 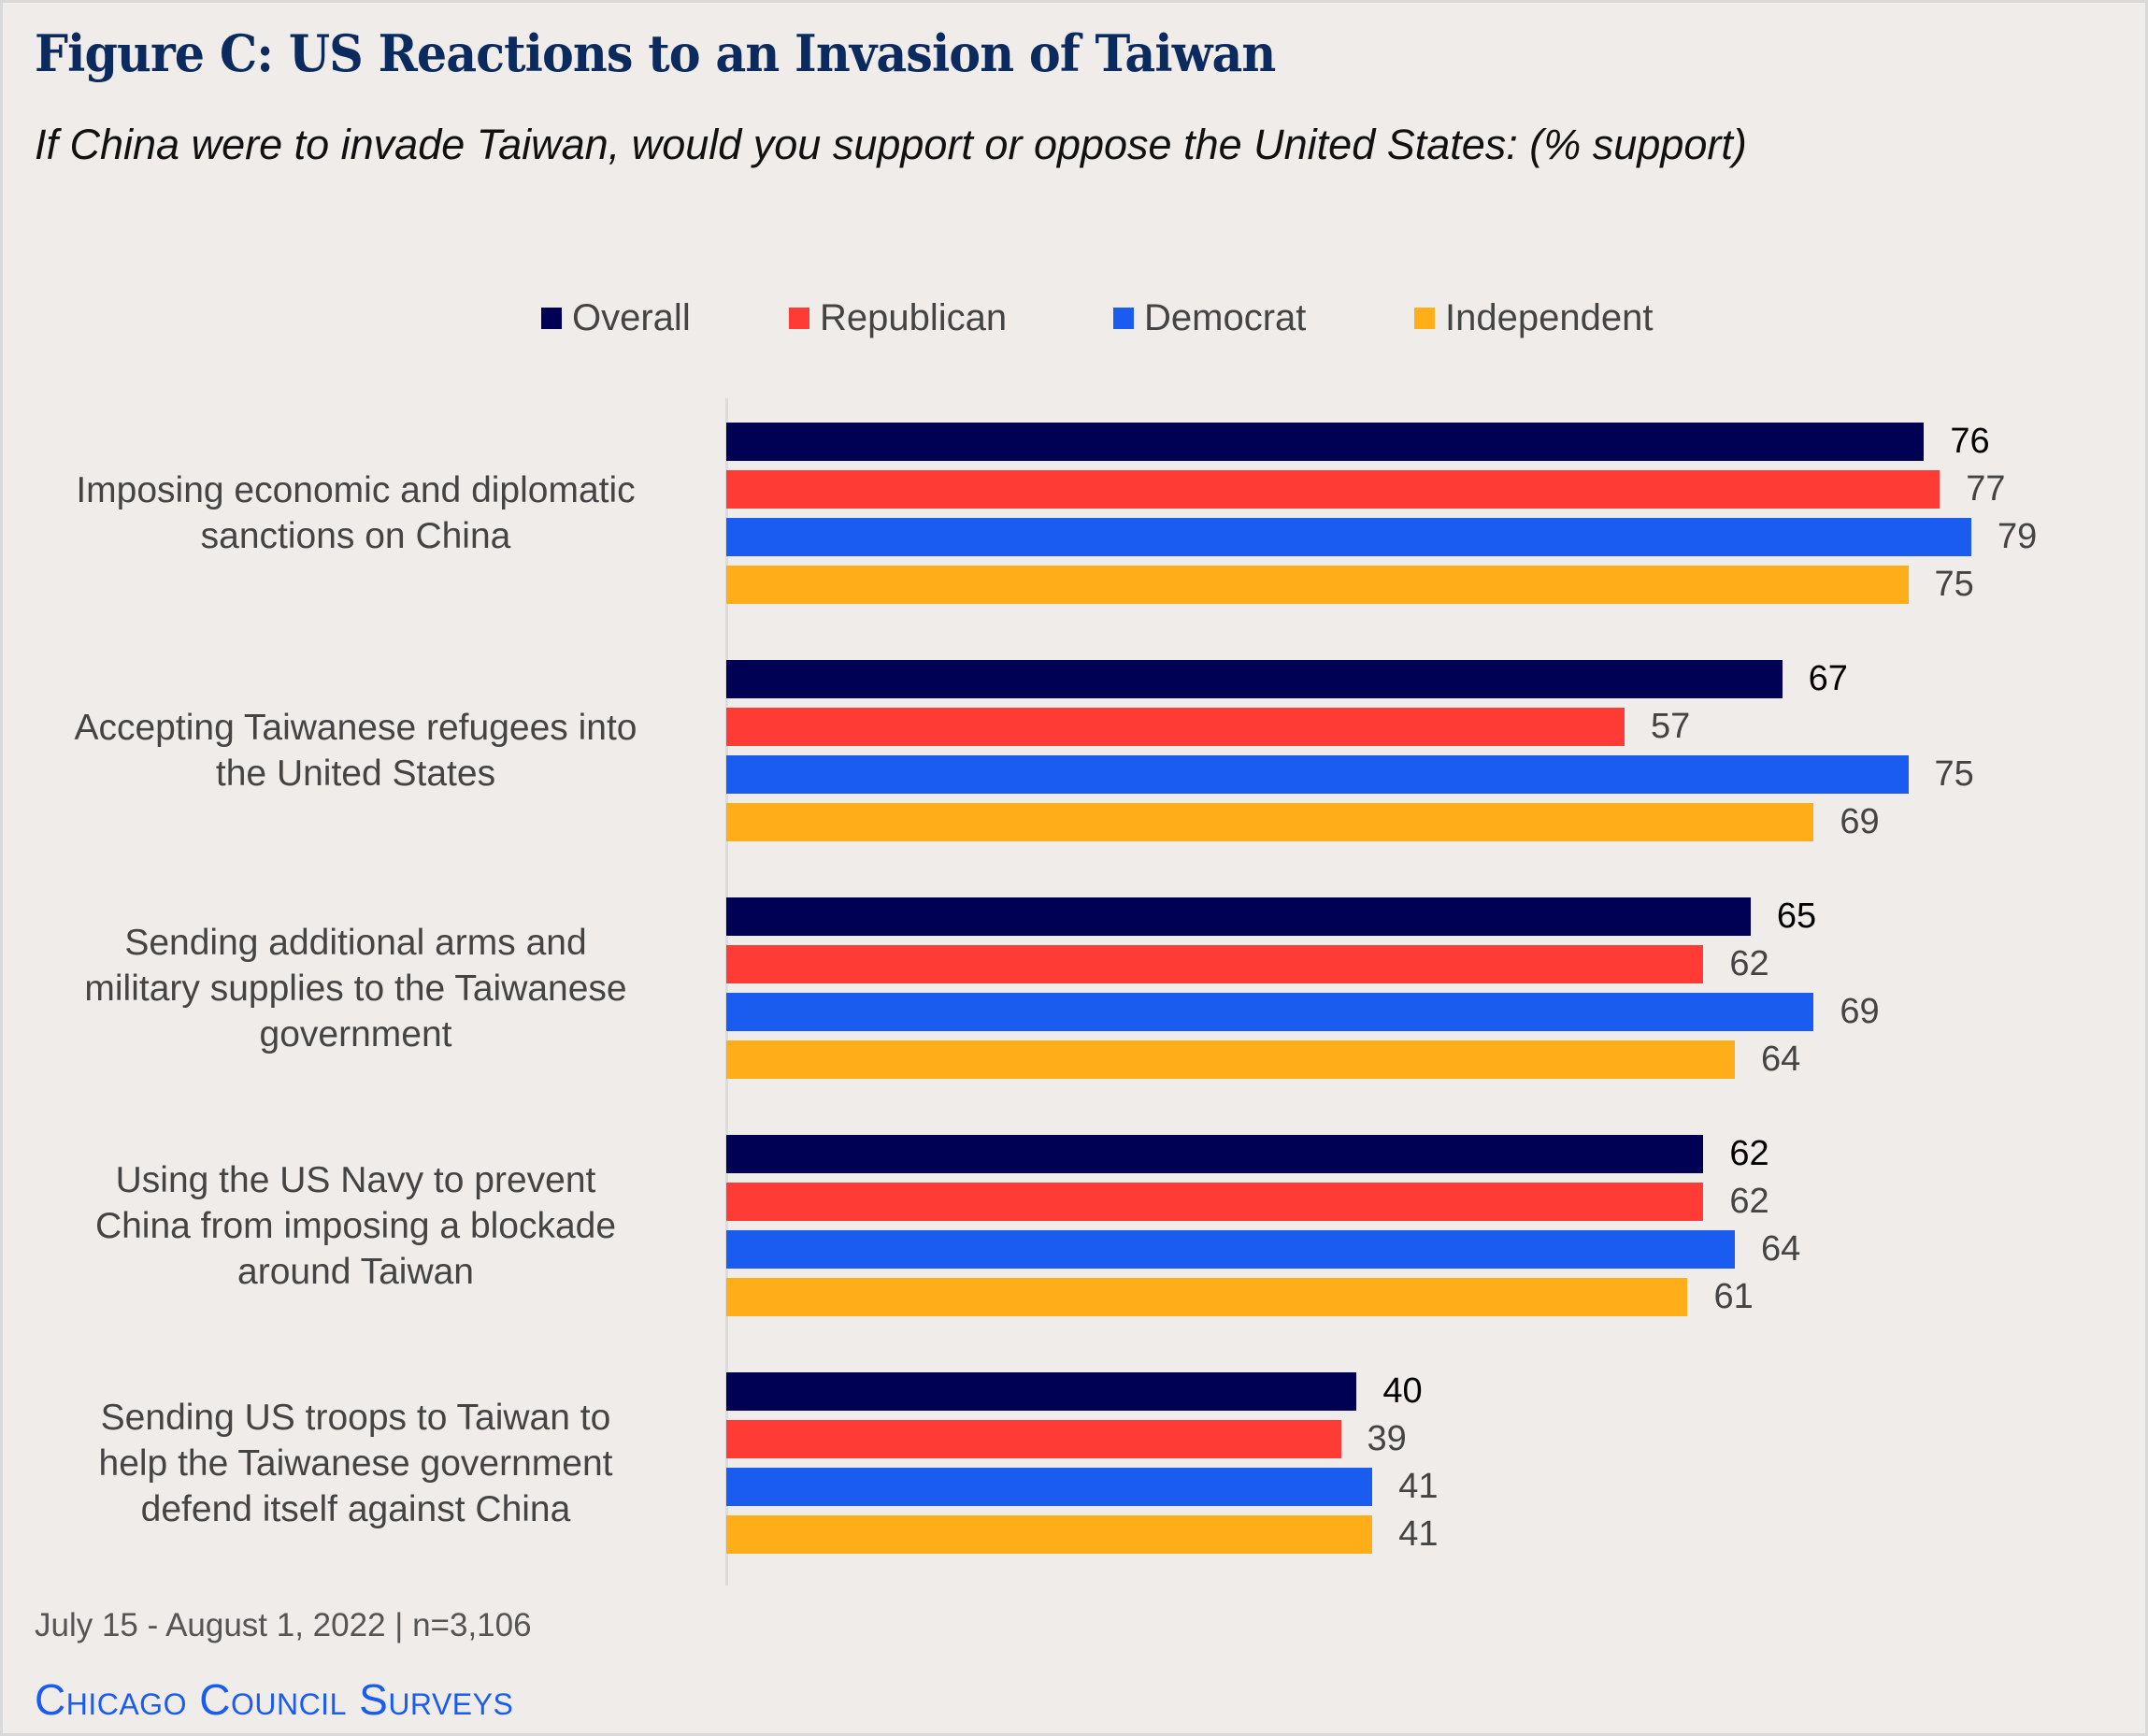 I want to click on brand-name: Chicago Council Surveys, so click(x=274, y=1700).